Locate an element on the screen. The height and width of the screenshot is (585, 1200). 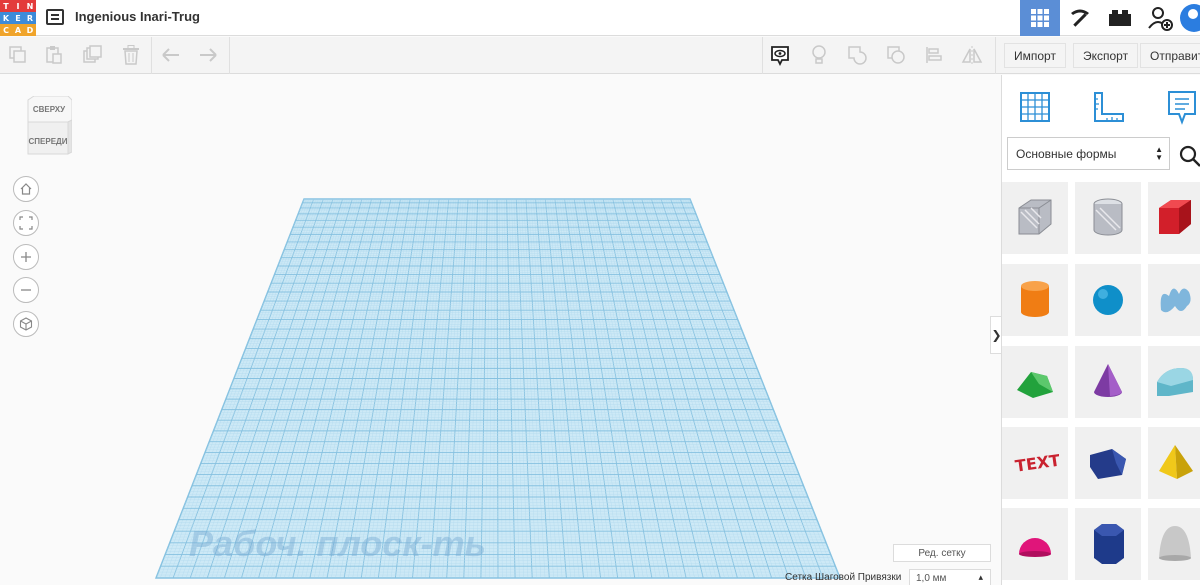
bricks-icon is located at coordinates (1120, 18).